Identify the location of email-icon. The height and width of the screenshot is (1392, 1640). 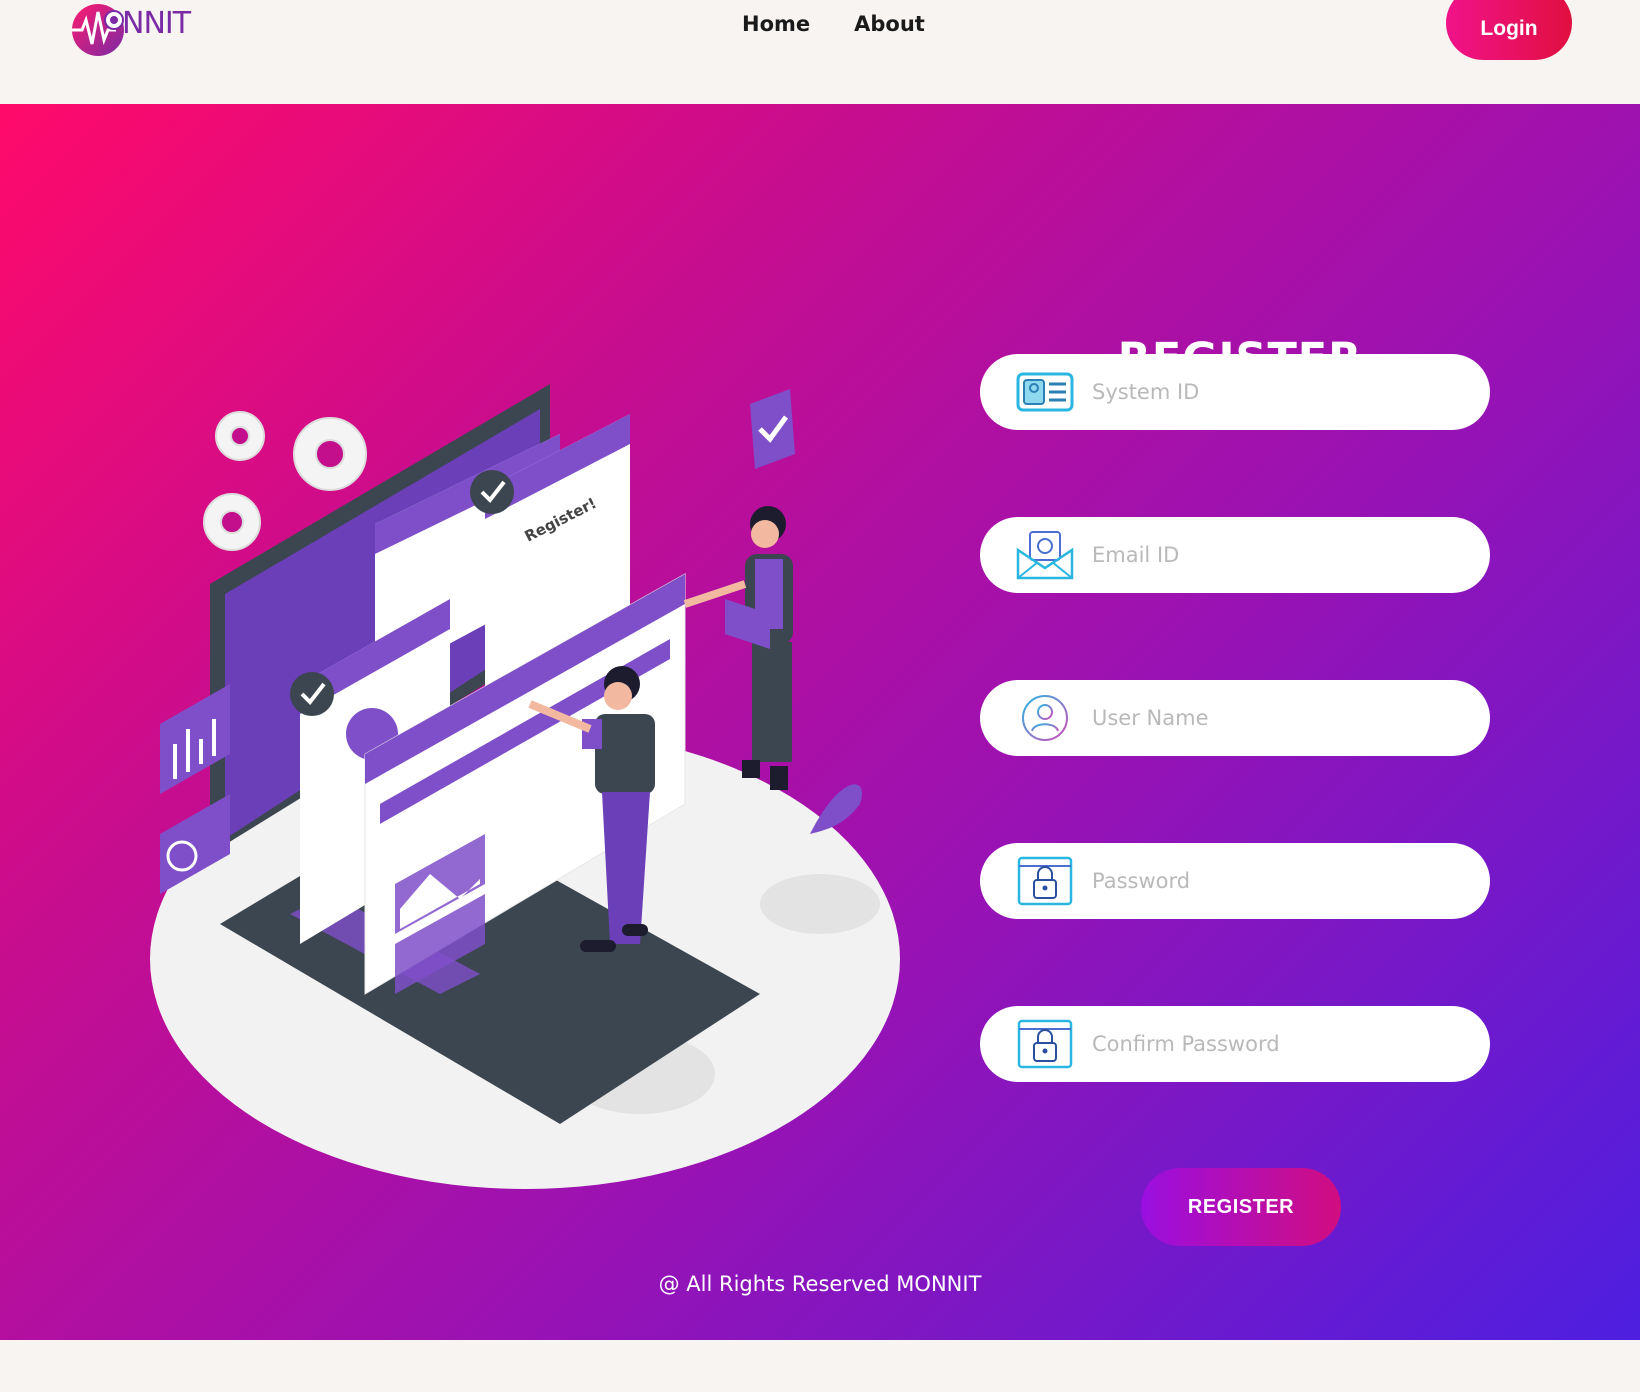
(1045, 555).